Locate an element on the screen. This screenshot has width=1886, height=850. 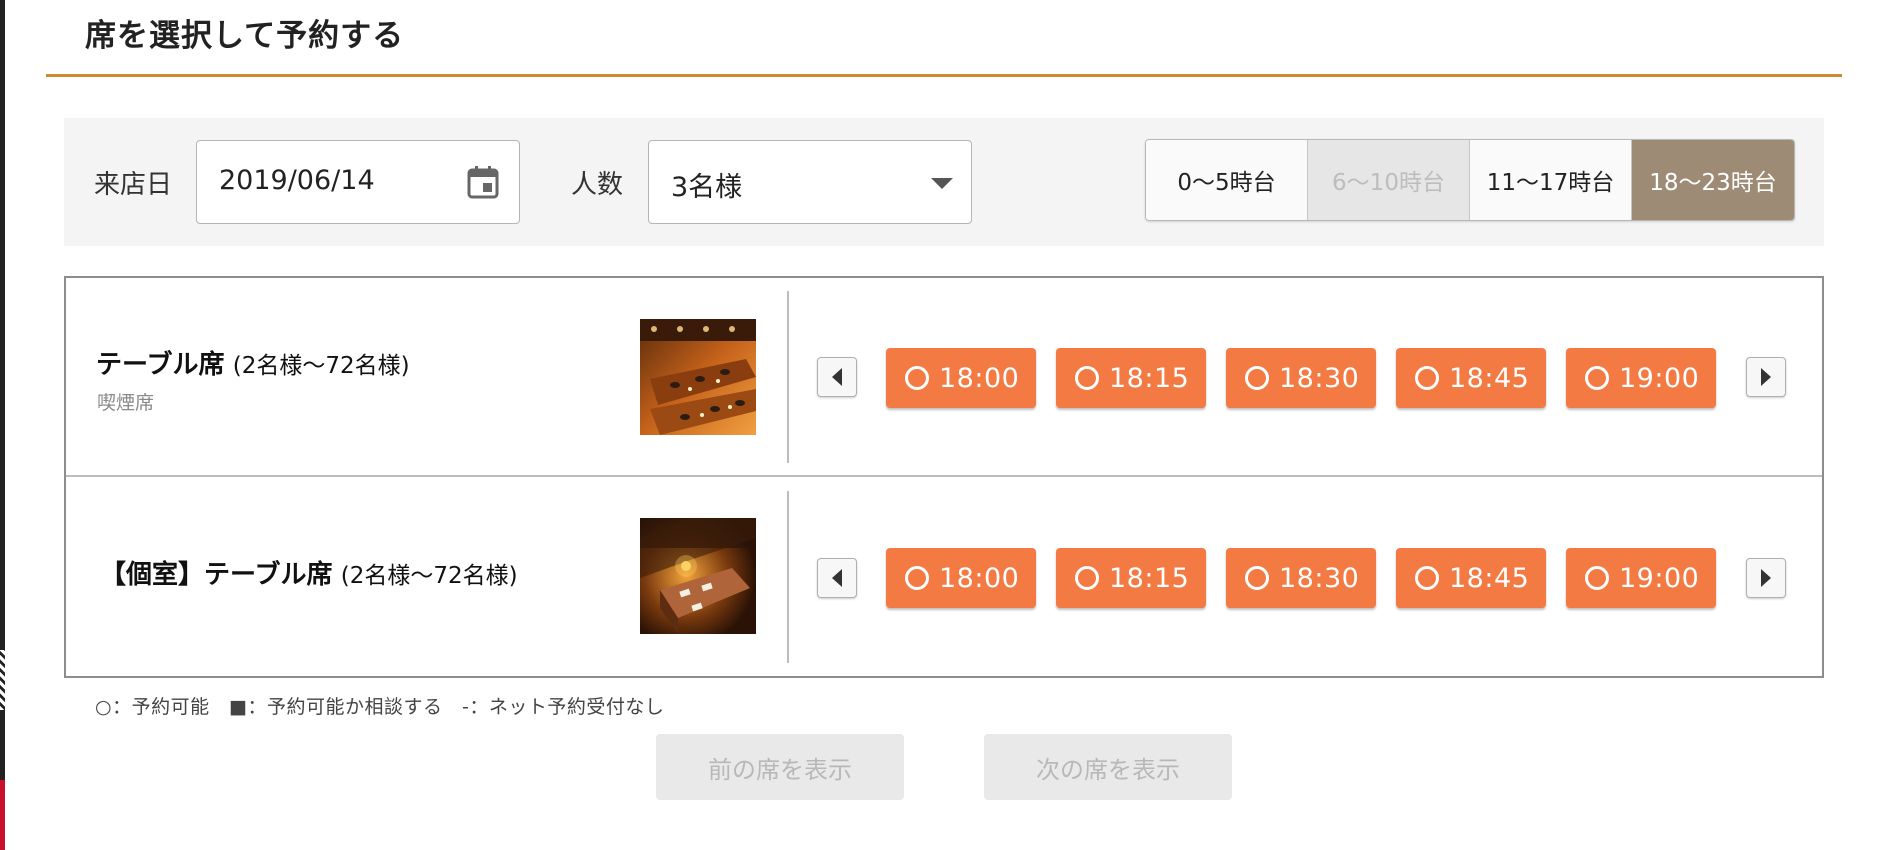
seat-name: テーブル席 (2名様〜72名様) is located at coordinates (253, 362).